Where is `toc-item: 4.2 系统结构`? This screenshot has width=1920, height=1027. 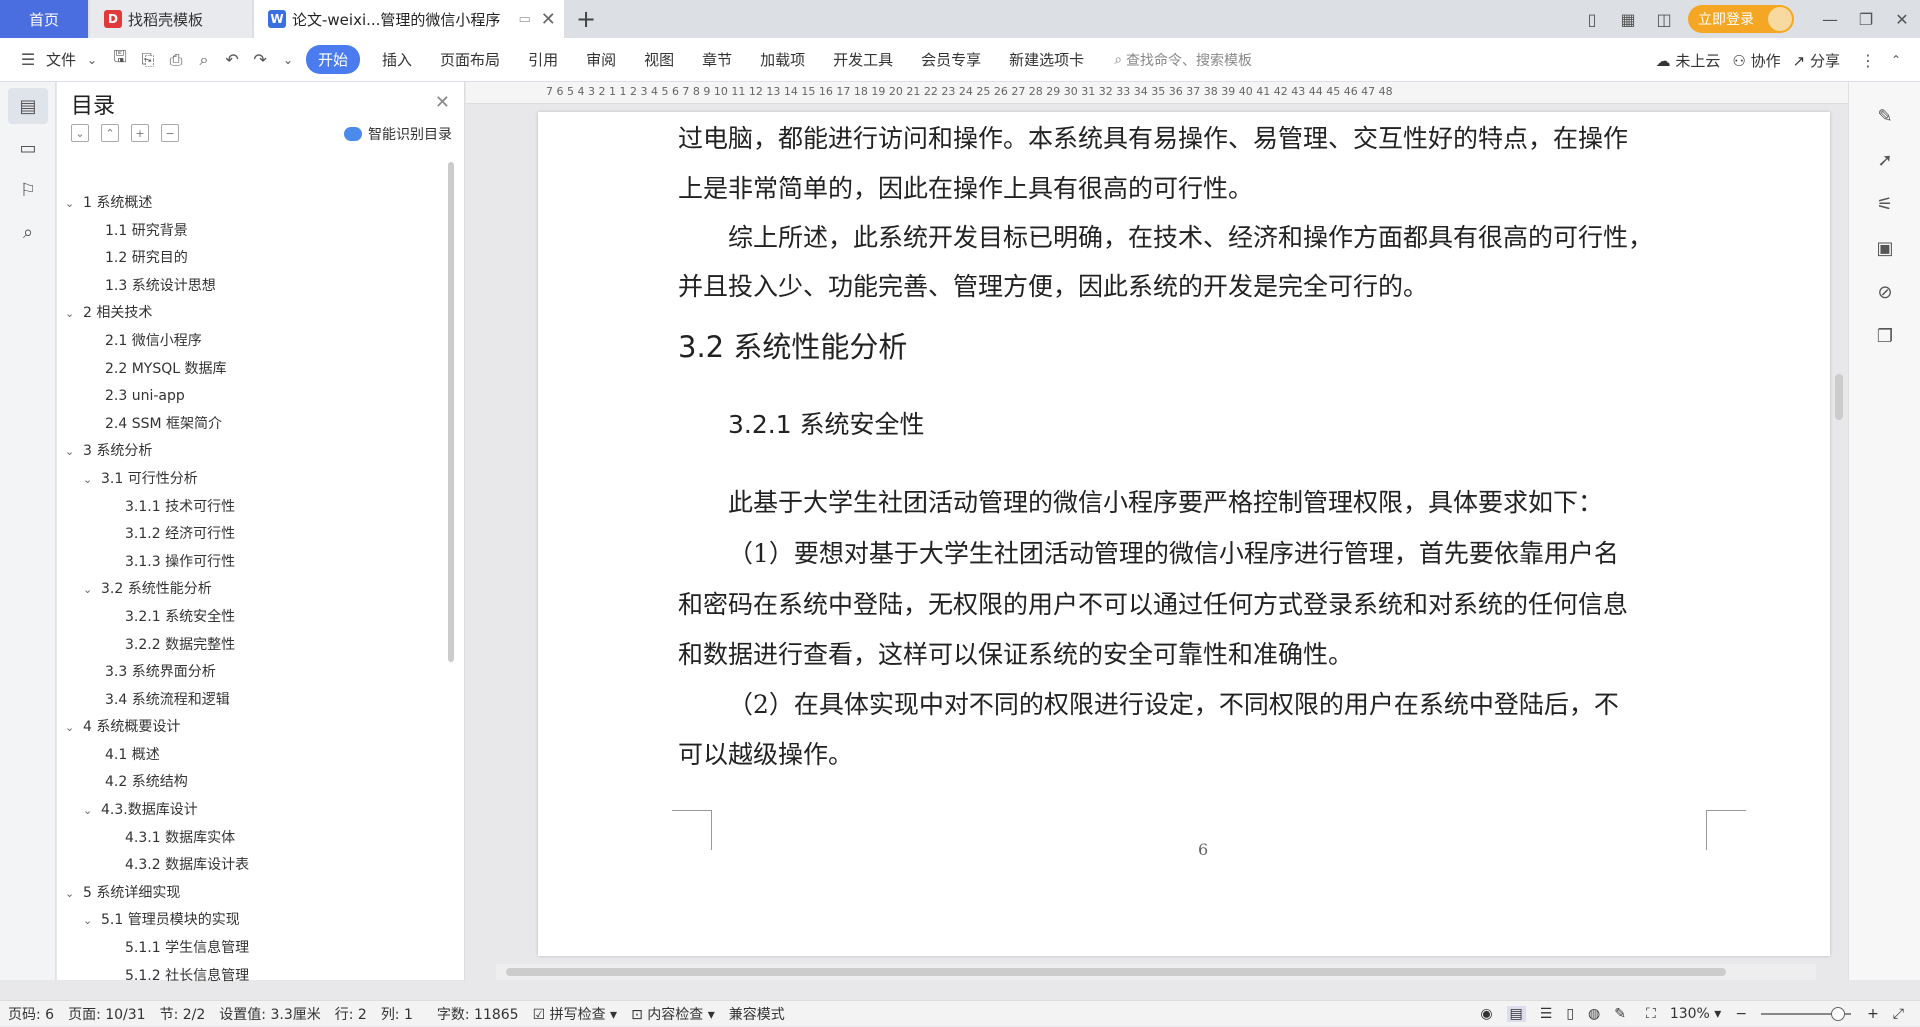
toc-item: 4.2 系统结构 is located at coordinates (252, 783).